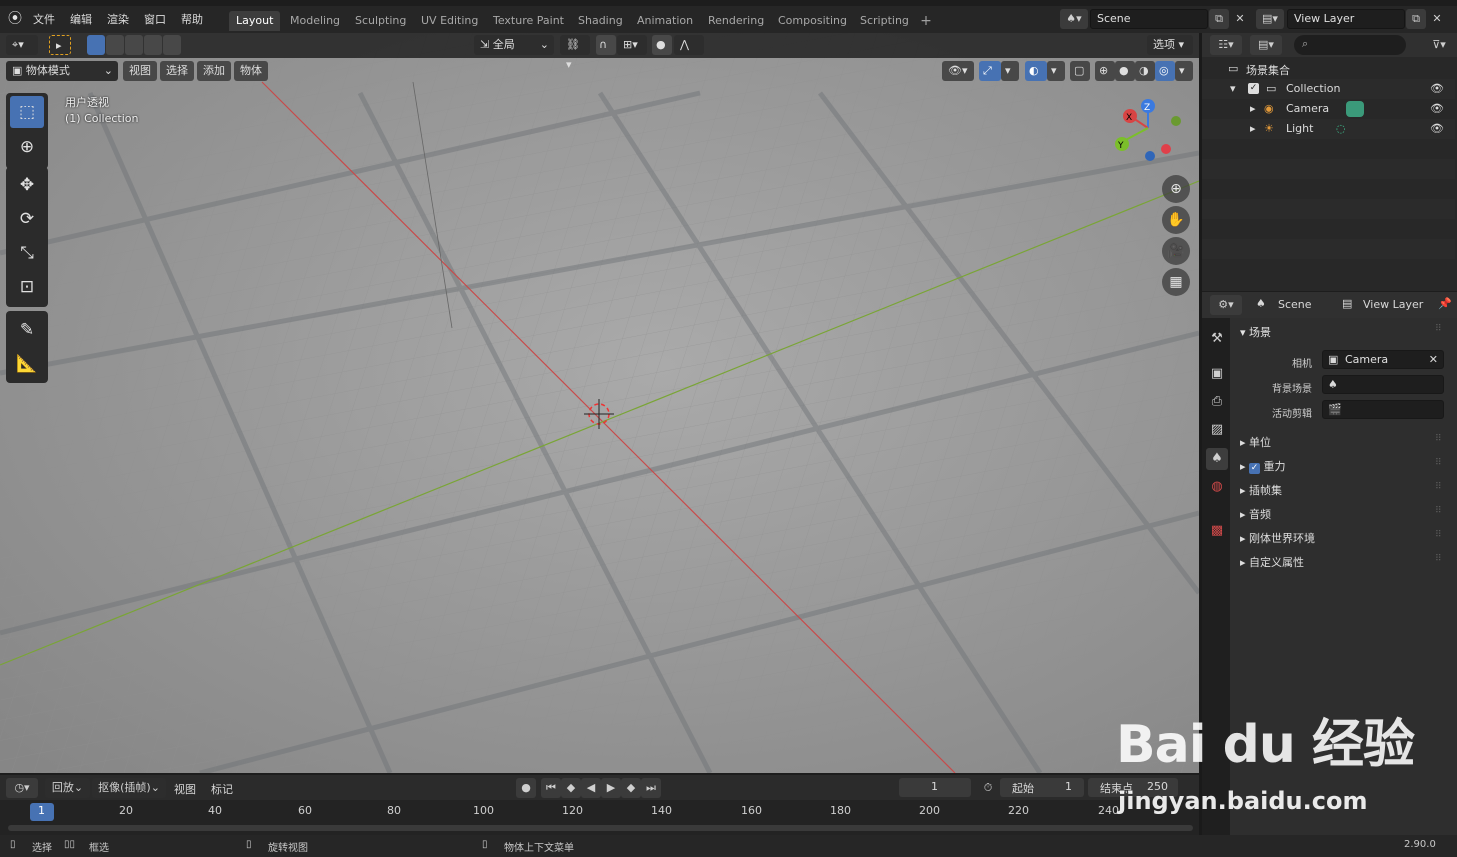  Describe the element at coordinates (27, 287) in the screenshot. I see `transform-tool-icon: ⊡` at that location.